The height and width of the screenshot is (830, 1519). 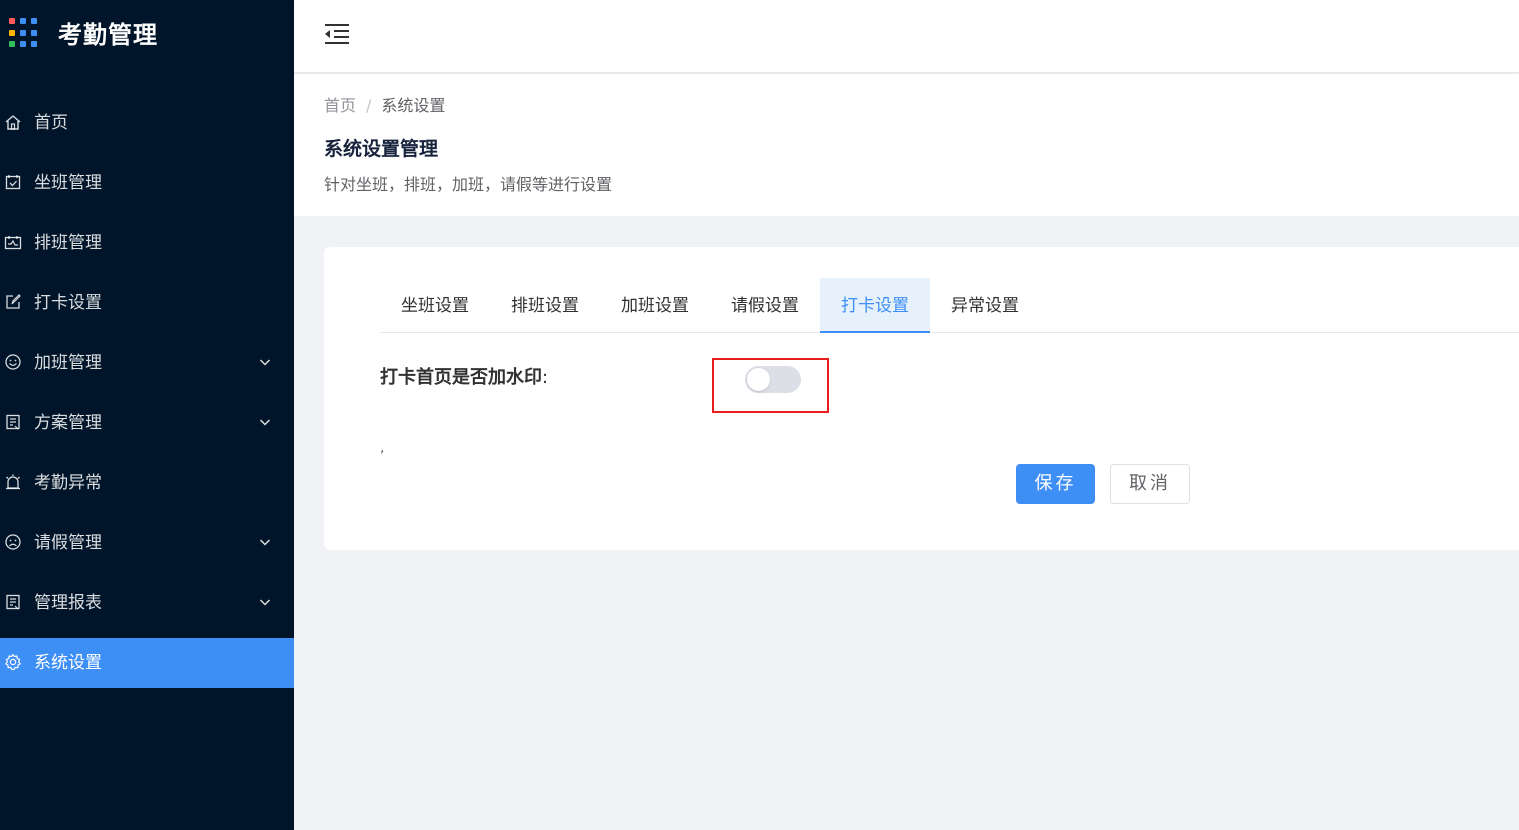 I want to click on stray-text: ,, so click(x=382, y=448).